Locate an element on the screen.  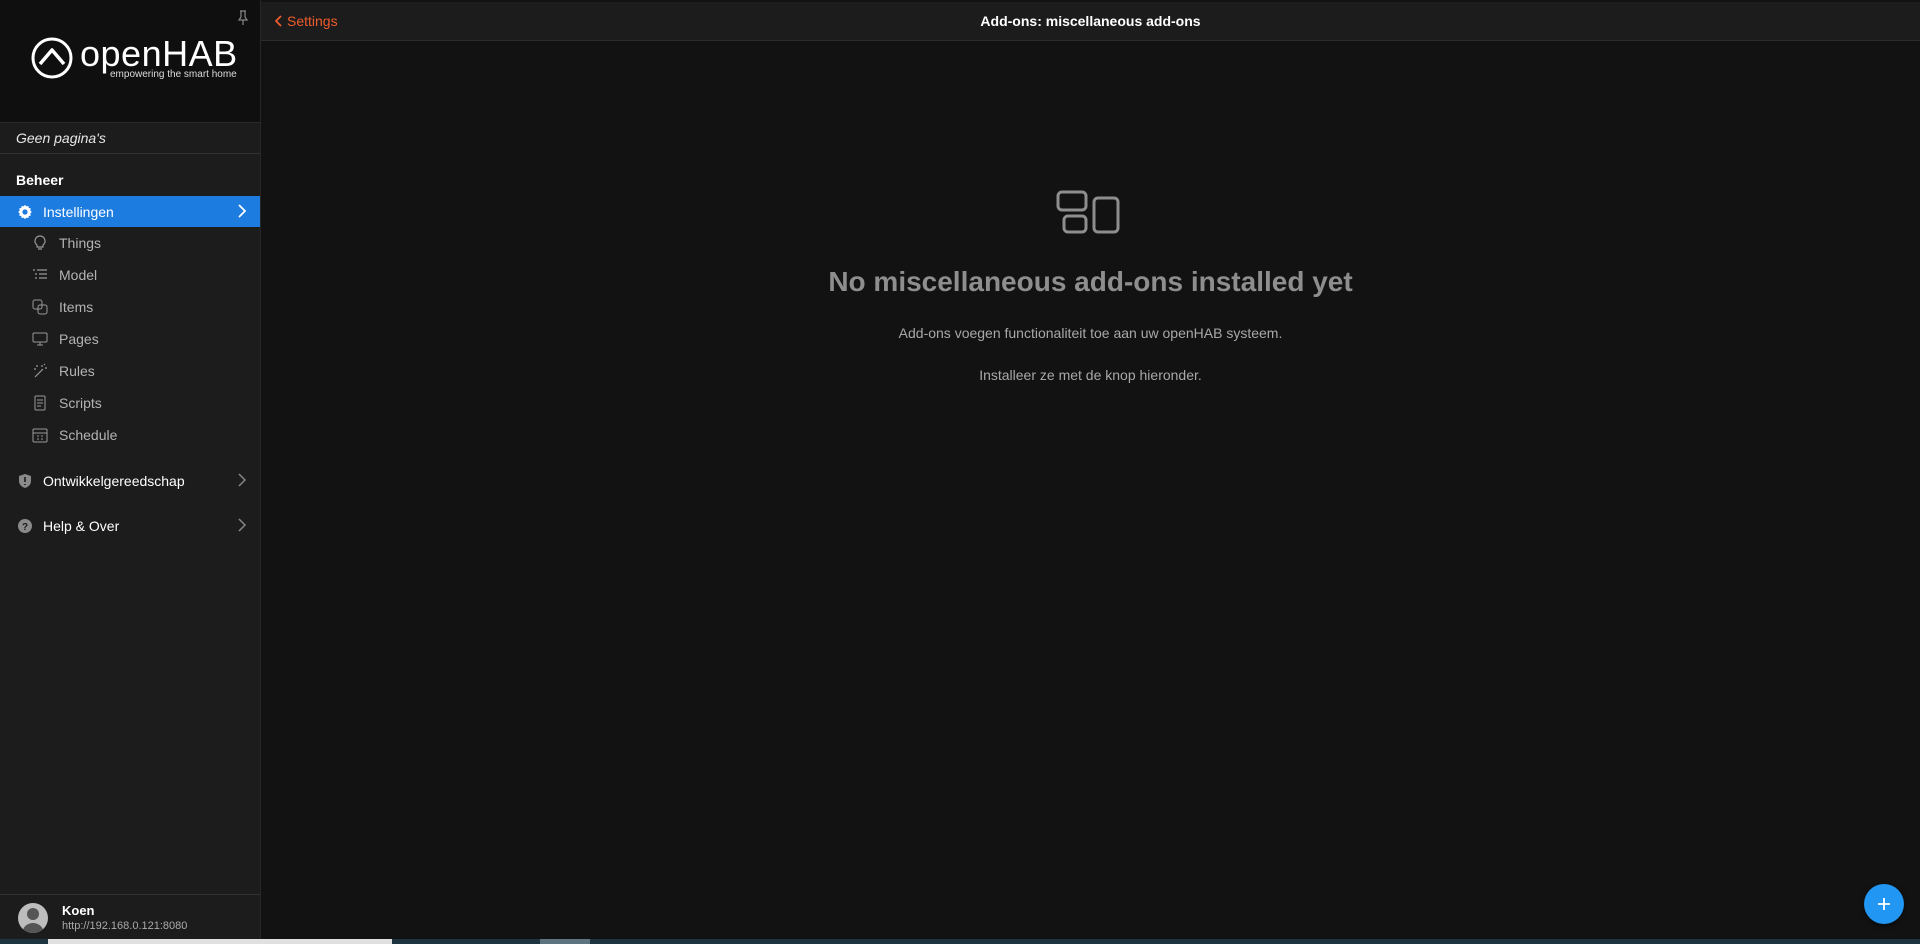
sidebar-item-label: Rules is located at coordinates (77, 371).